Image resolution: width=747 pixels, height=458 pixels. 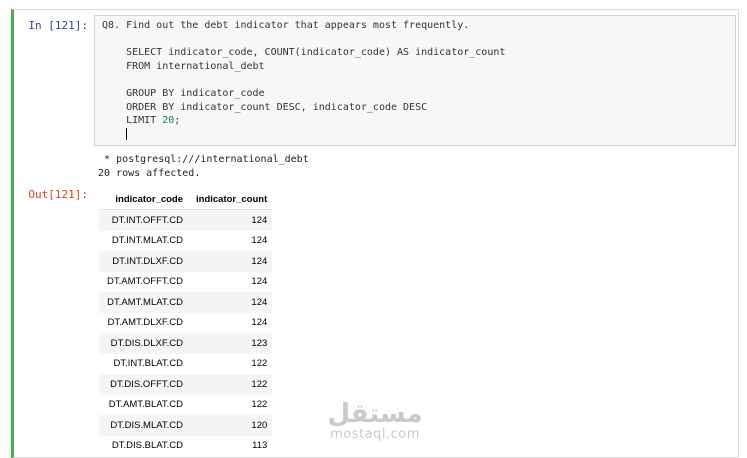 What do you see at coordinates (375, 414) in the screenshot?
I see `watermark-arabic-text: مستقل` at bounding box center [375, 414].